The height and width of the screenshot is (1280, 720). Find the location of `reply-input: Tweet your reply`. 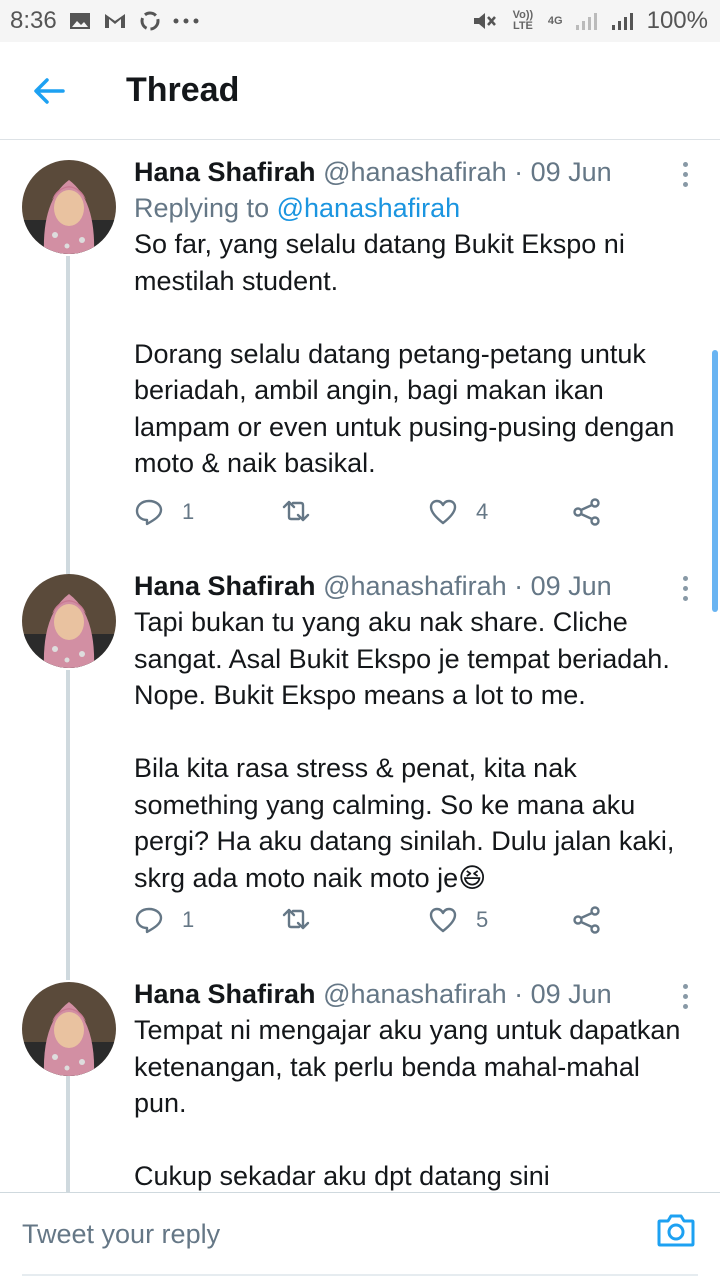

reply-input: Tweet your reply is located at coordinates (121, 1234).